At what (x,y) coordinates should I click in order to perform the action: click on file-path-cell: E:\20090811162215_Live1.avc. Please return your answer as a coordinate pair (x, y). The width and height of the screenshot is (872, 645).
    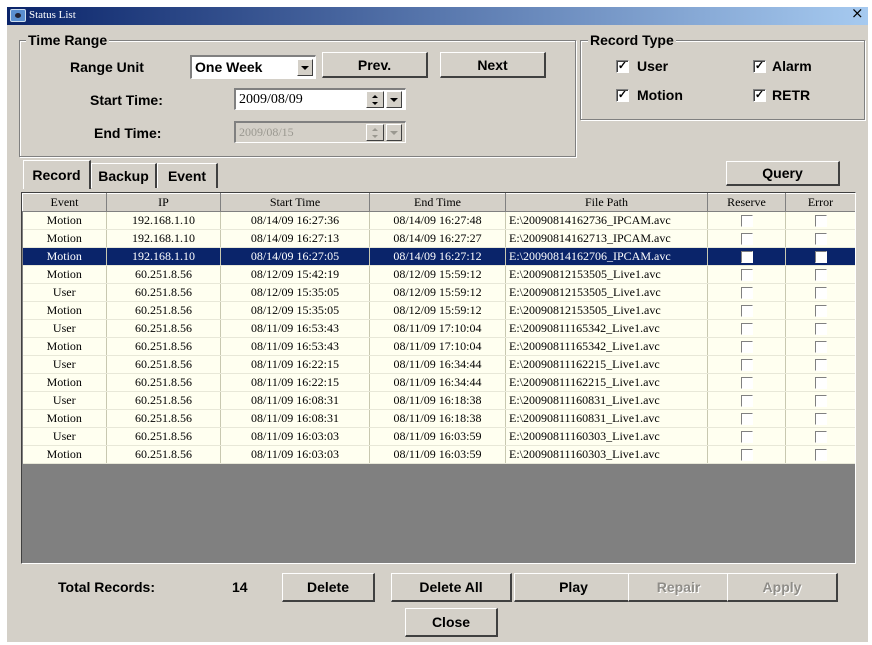
    Looking at the image, I should click on (606, 382).